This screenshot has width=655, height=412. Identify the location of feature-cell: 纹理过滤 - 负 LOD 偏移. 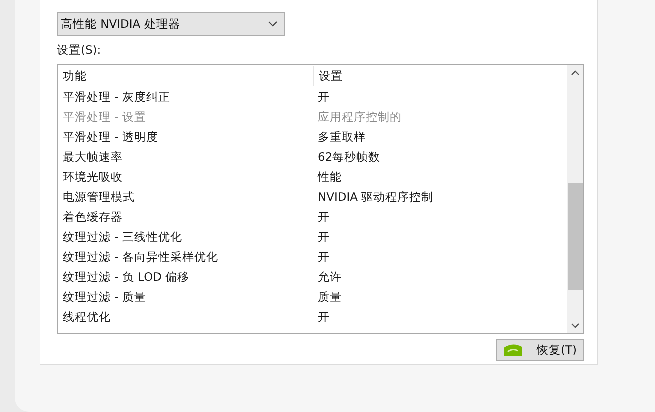
(185, 277).